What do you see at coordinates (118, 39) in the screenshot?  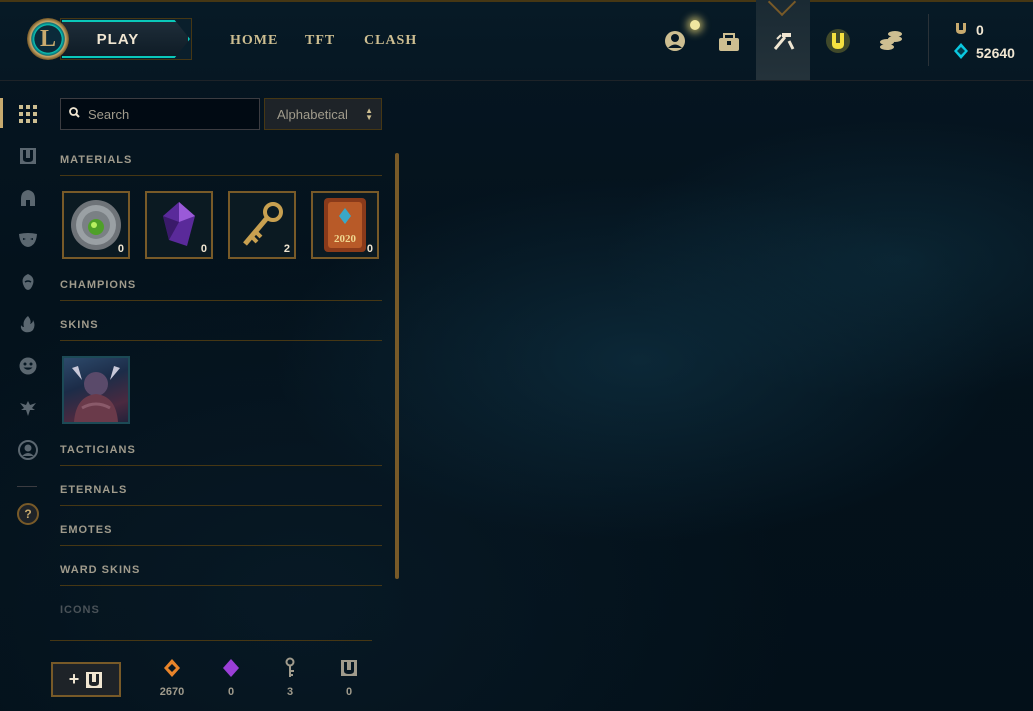 I see `play-button-label: PLAY` at bounding box center [118, 39].